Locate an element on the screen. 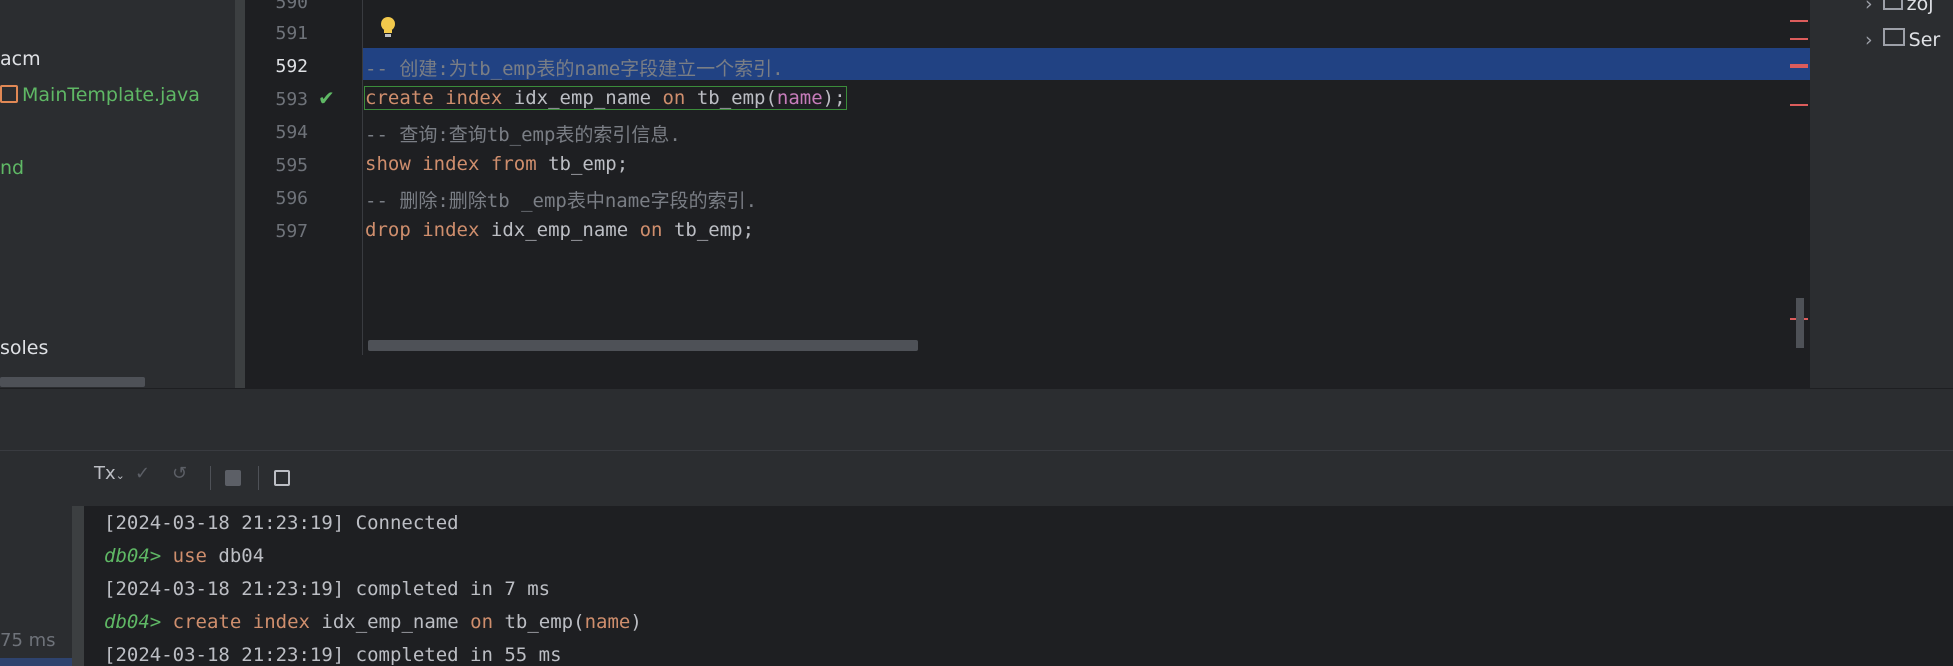 Image resolution: width=1953 pixels, height=666 pixels. java-class-icon is located at coordinates (9, 94).